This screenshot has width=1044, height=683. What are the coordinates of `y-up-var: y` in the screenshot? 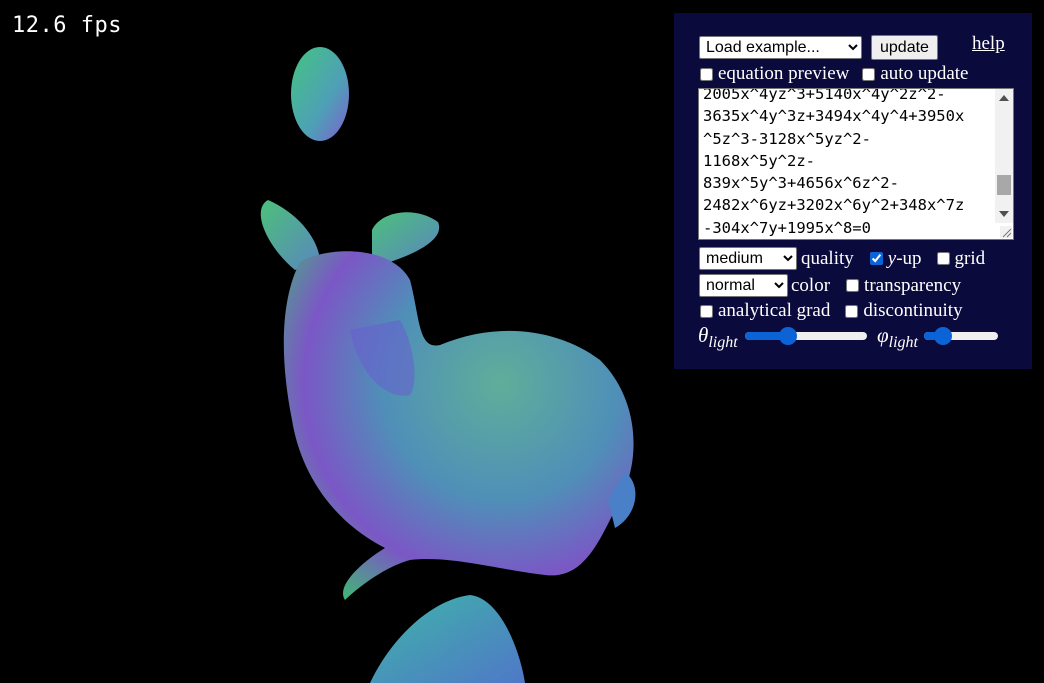 It's located at (892, 258).